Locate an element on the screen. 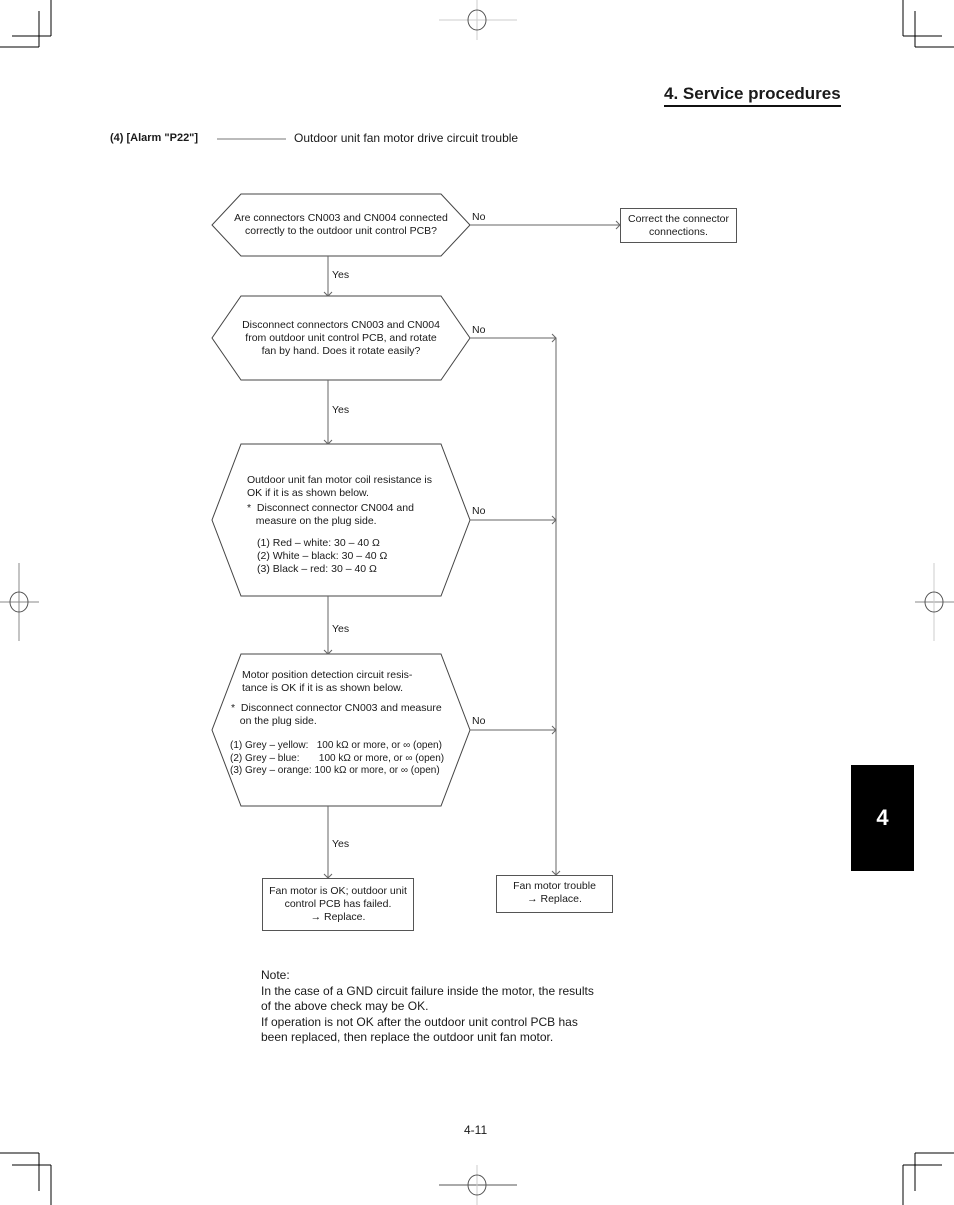 The height and width of the screenshot is (1205, 954). chapter-tab: 4 is located at coordinates (882, 818).